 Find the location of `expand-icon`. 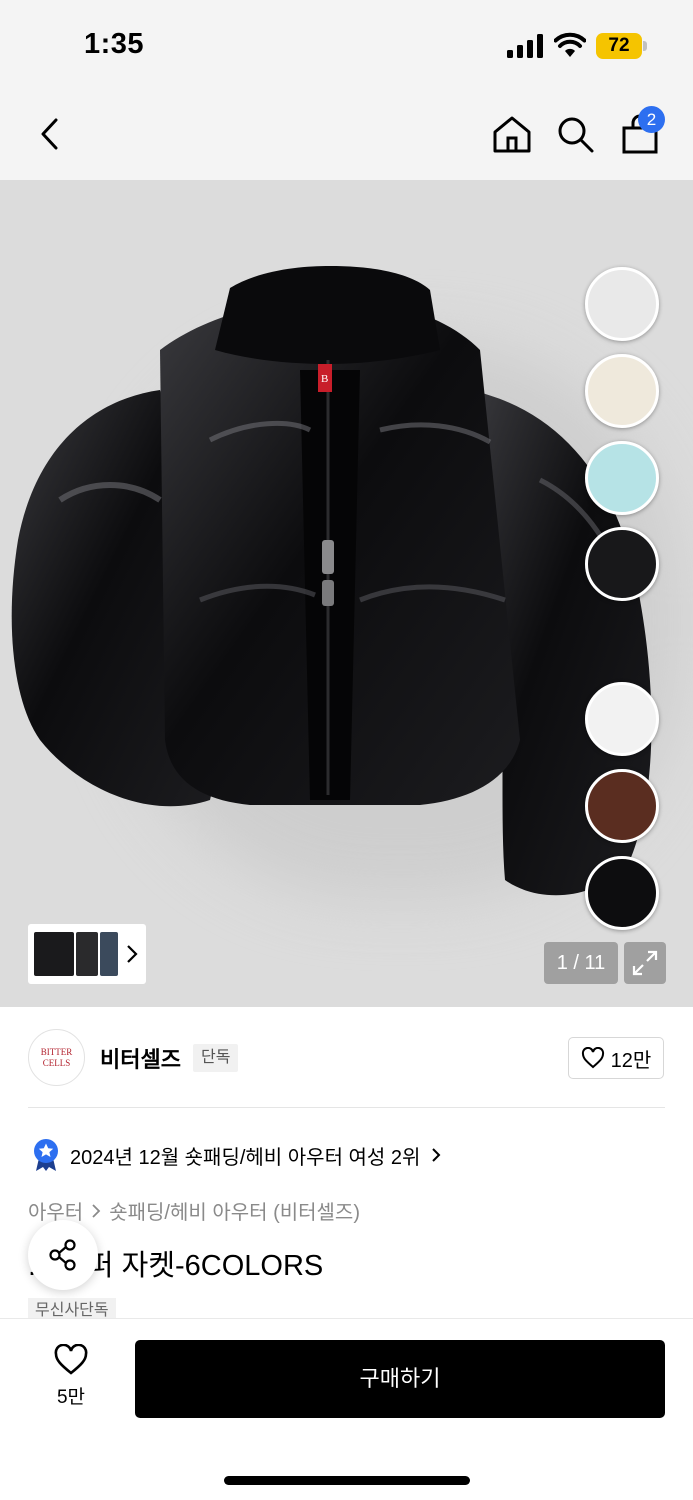

expand-icon is located at coordinates (645, 963).